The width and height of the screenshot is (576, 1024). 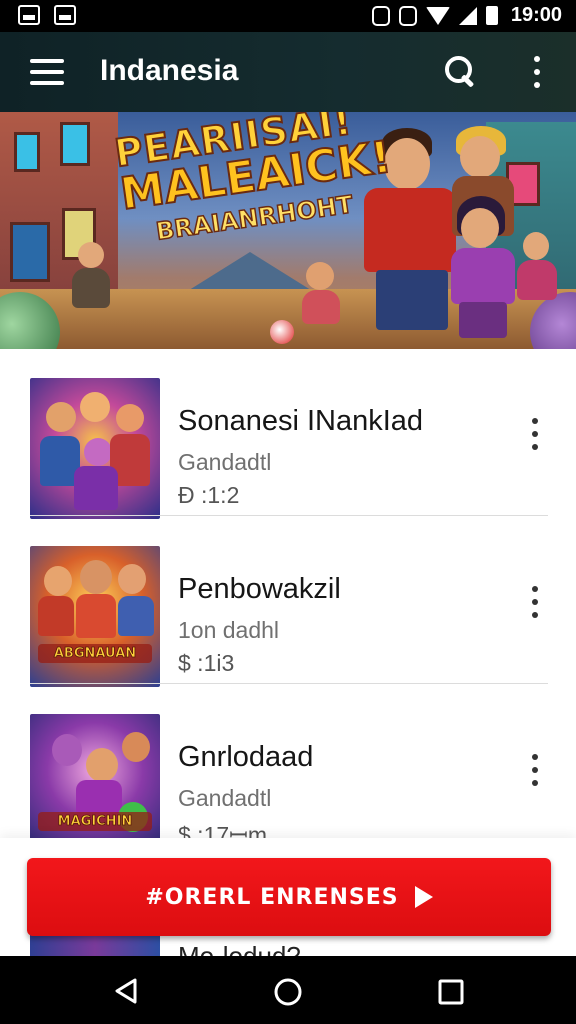 What do you see at coordinates (29, 15) in the screenshot?
I see `image-notification-icon` at bounding box center [29, 15].